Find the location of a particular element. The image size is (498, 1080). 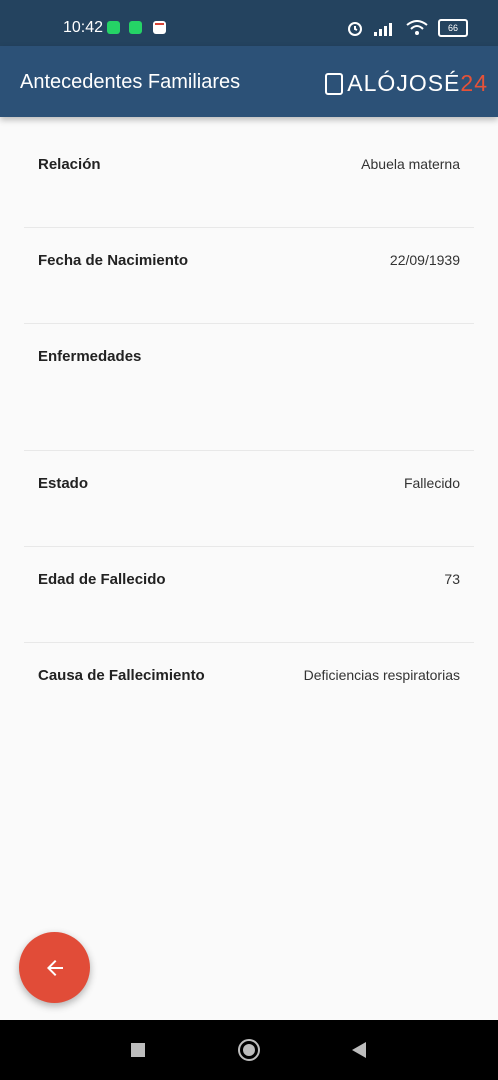

detail-label: Enfermedades is located at coordinates (90, 356).